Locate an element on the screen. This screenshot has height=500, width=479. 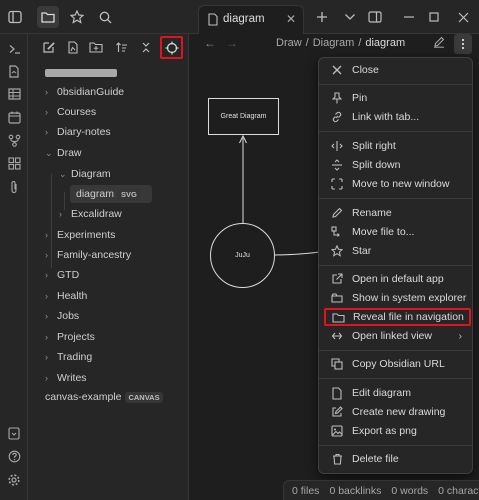
linked-view-icon is located at coordinates (337, 336).